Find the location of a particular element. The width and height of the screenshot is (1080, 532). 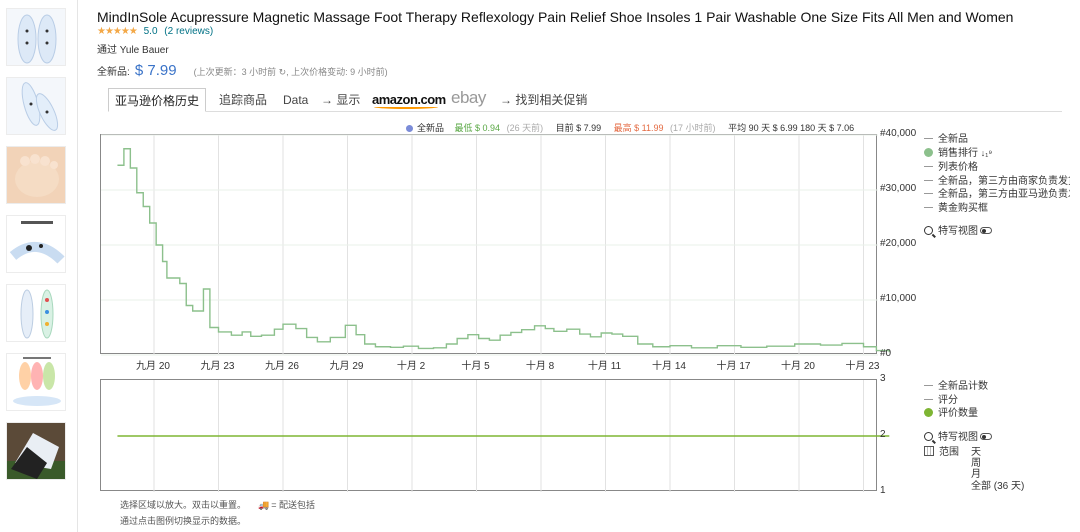

amazon-link: amazon.com is located at coordinates (409, 100).